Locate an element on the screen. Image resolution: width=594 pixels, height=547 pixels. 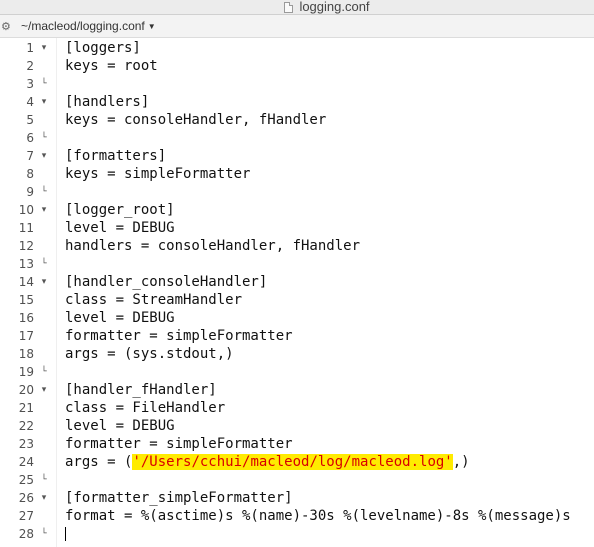
code-line: 21 class = FileHandler is located at coordinates (297, 408).